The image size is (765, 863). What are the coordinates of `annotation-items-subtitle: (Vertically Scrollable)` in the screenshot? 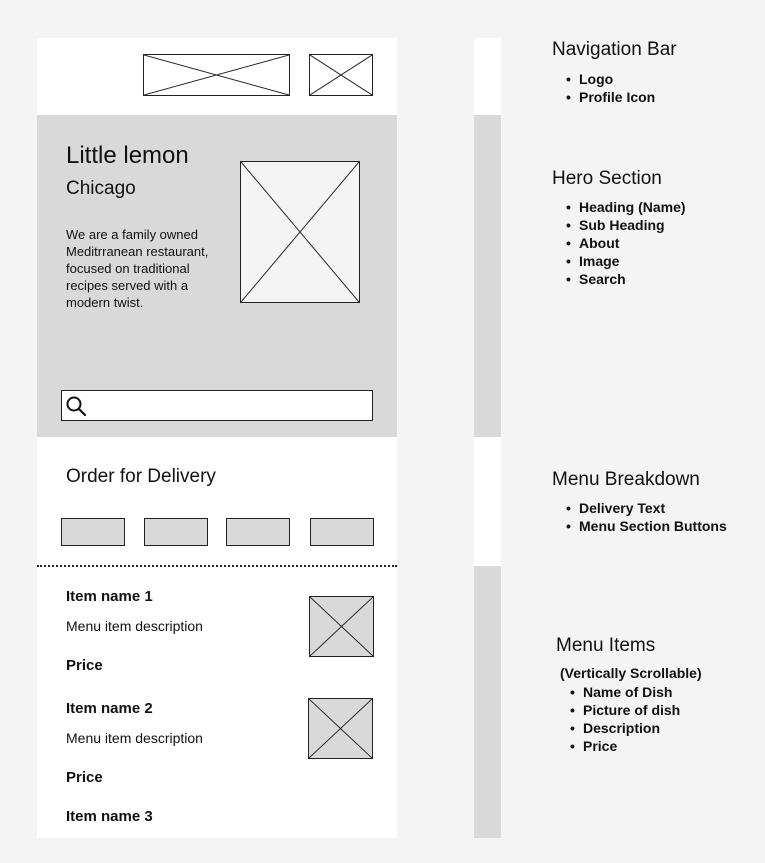 It's located at (631, 673).